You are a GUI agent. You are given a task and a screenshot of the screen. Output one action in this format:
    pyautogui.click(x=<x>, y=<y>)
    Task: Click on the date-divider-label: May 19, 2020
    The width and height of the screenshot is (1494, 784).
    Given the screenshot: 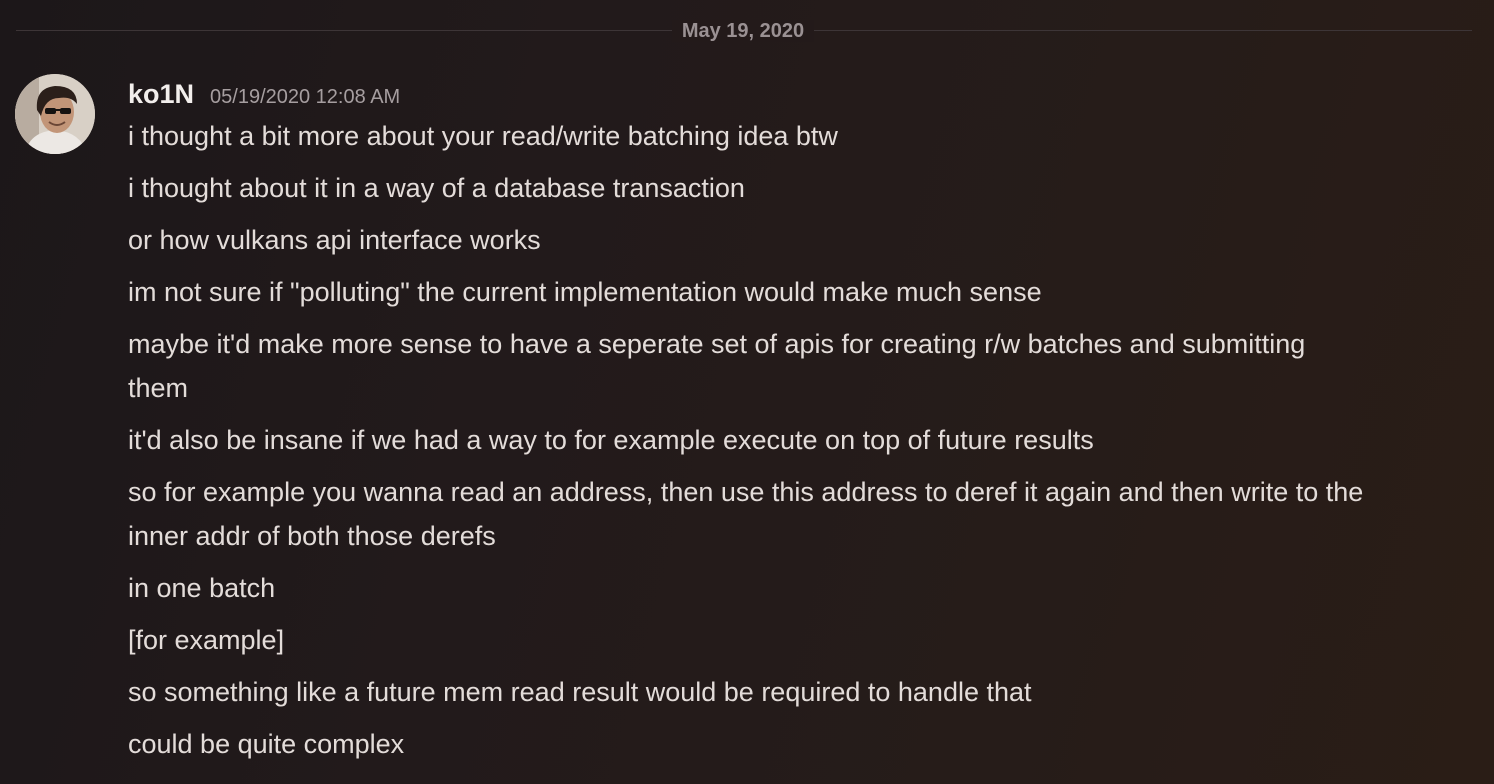 What is the action you would take?
    pyautogui.click(x=743, y=31)
    